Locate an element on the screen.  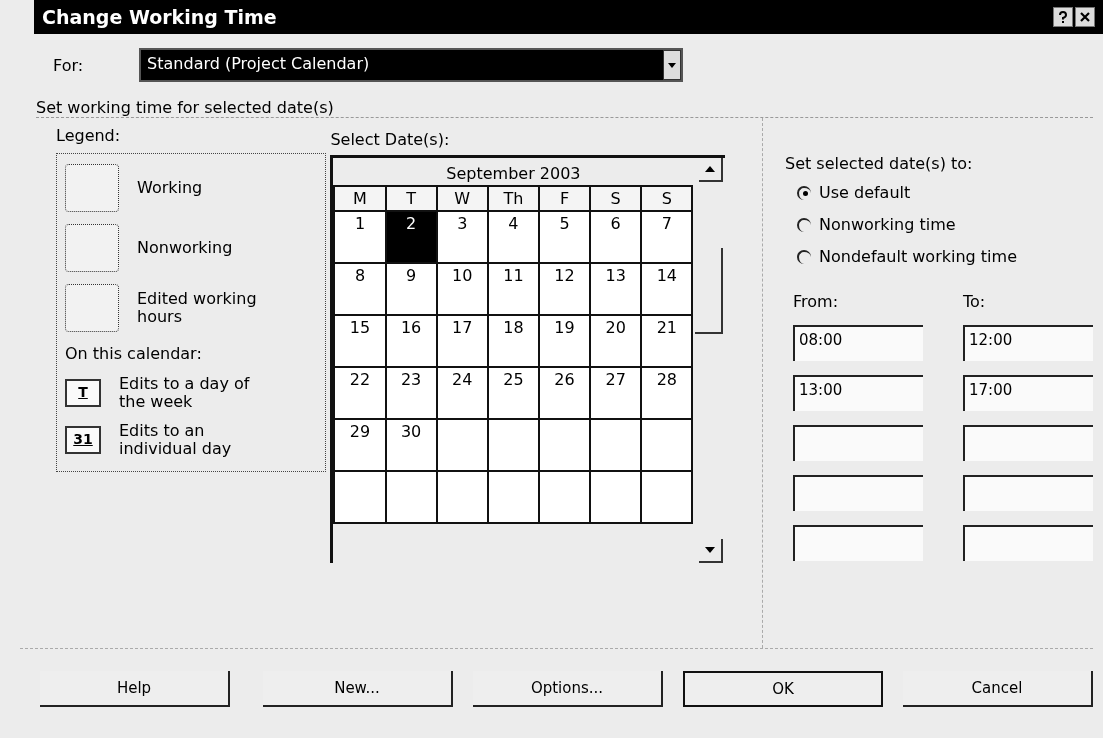
day-cell: 28 is located at coordinates (667, 393).